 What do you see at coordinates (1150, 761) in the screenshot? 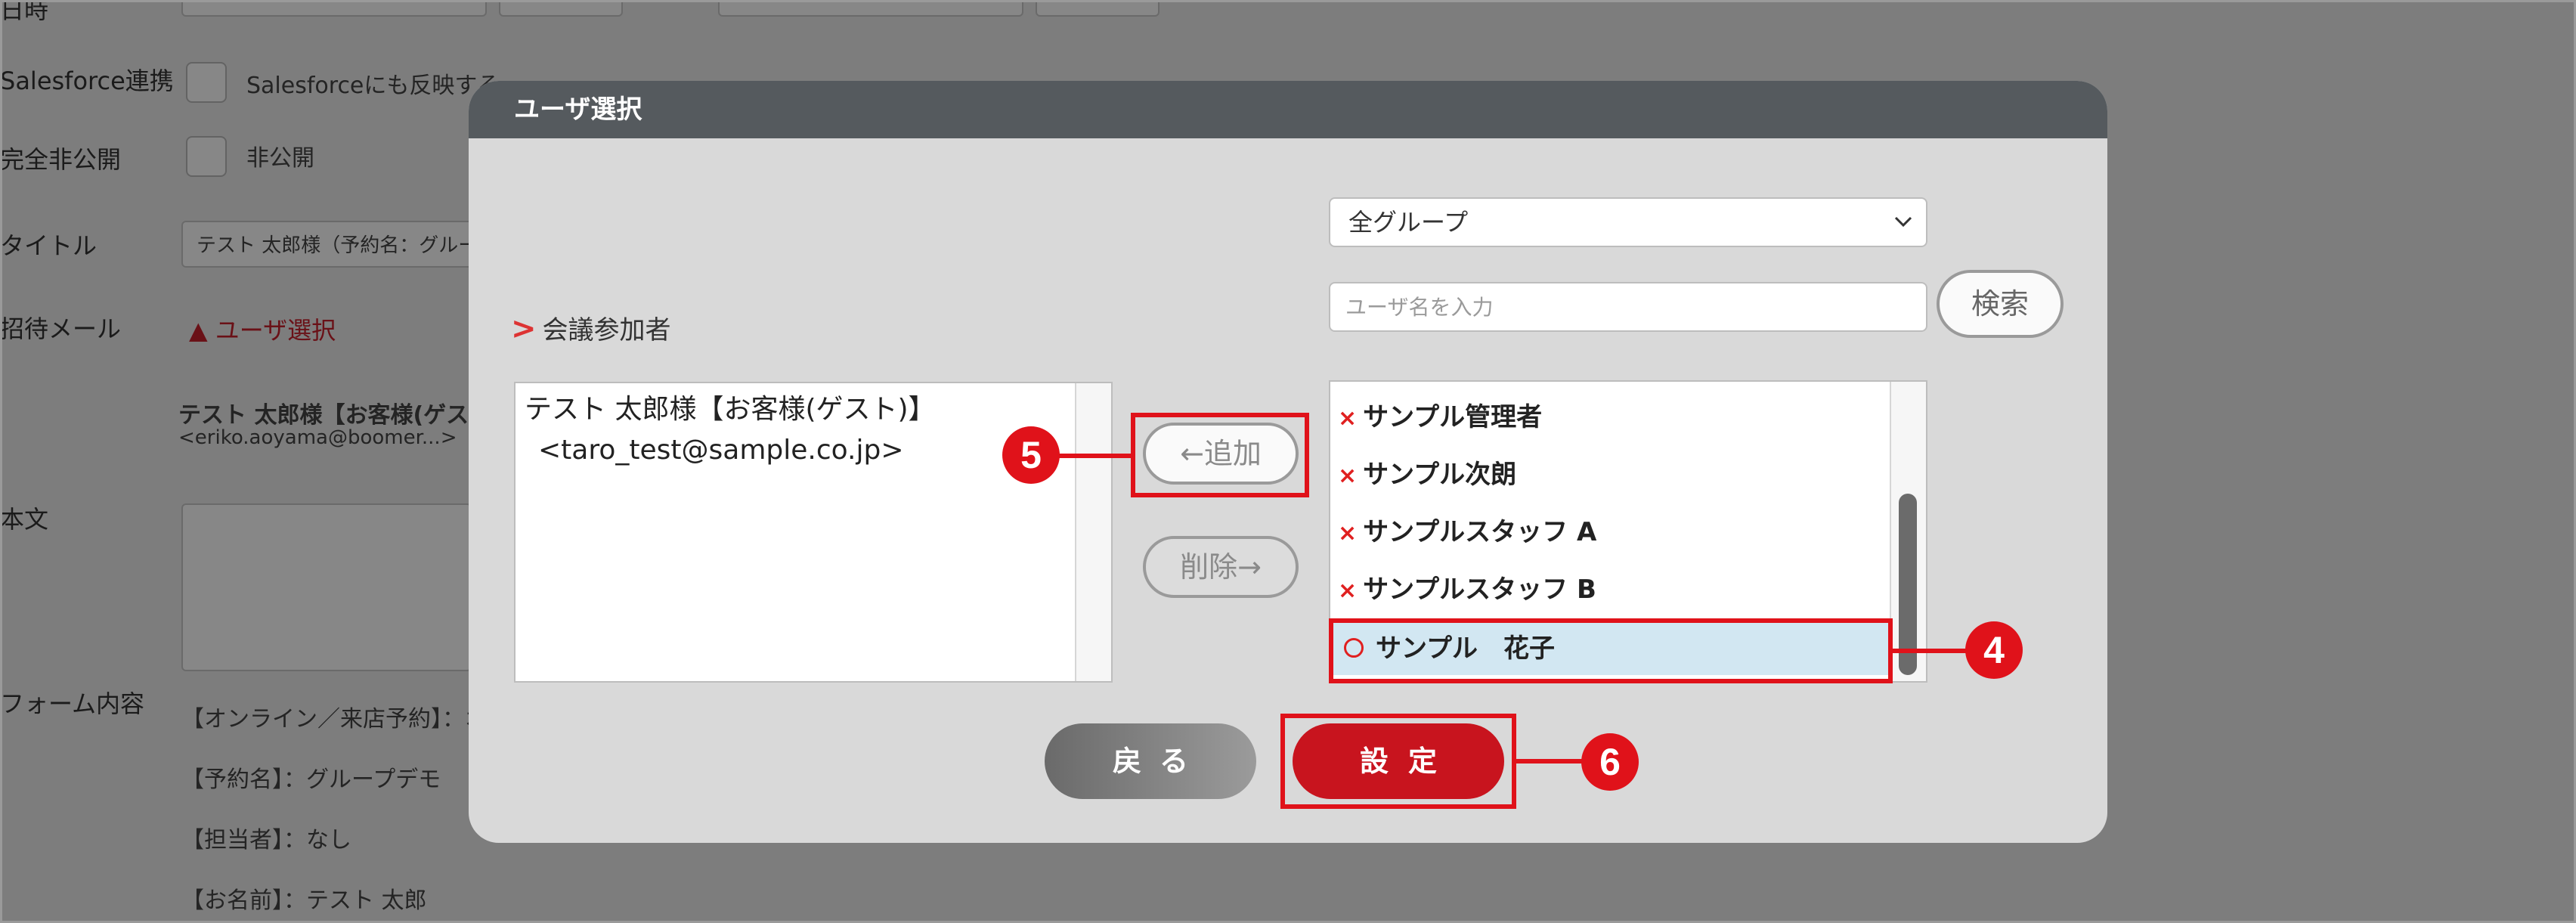
I see `back-button: 戻る` at bounding box center [1150, 761].